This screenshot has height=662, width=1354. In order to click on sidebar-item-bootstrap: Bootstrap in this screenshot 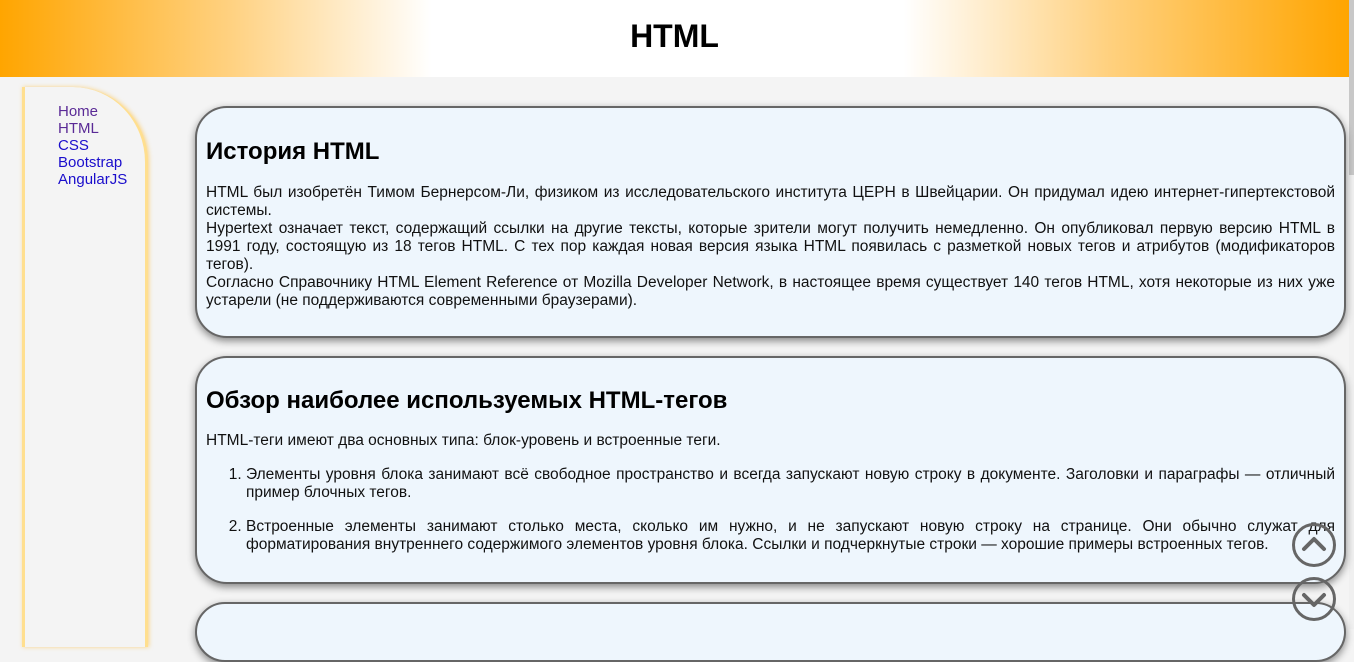, I will do `click(101, 162)`.